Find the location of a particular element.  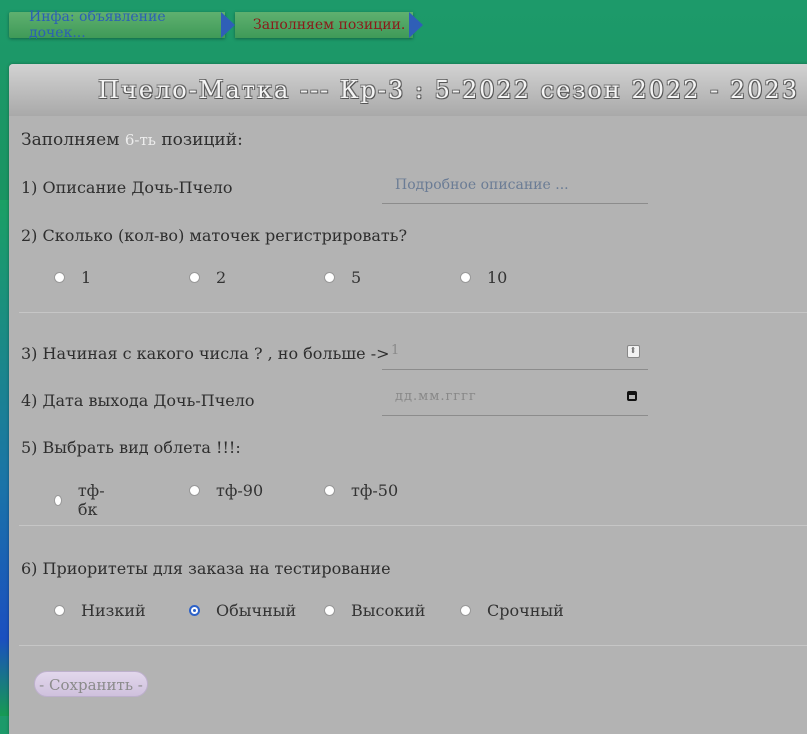

radio-label: Низкий is located at coordinates (113, 610).